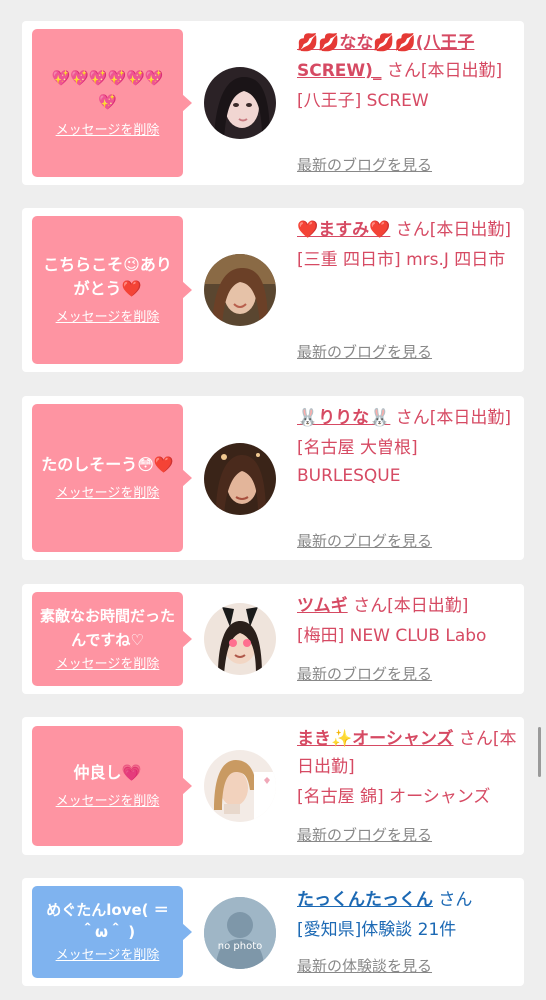 Image resolution: width=546 pixels, height=1000 pixels. I want to click on message-bubble: 素敵なお時間だったんですね♡ メッセージを削除, so click(112, 639).